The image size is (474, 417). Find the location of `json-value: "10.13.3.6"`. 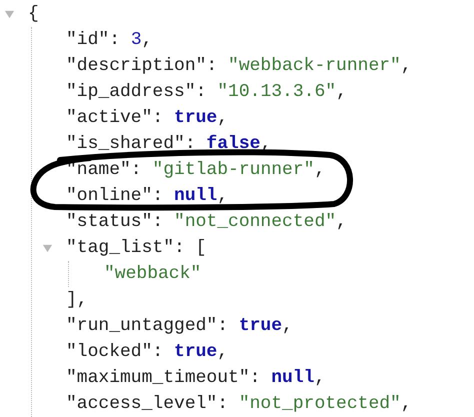

json-value: "10.13.3.6" is located at coordinates (276, 92).